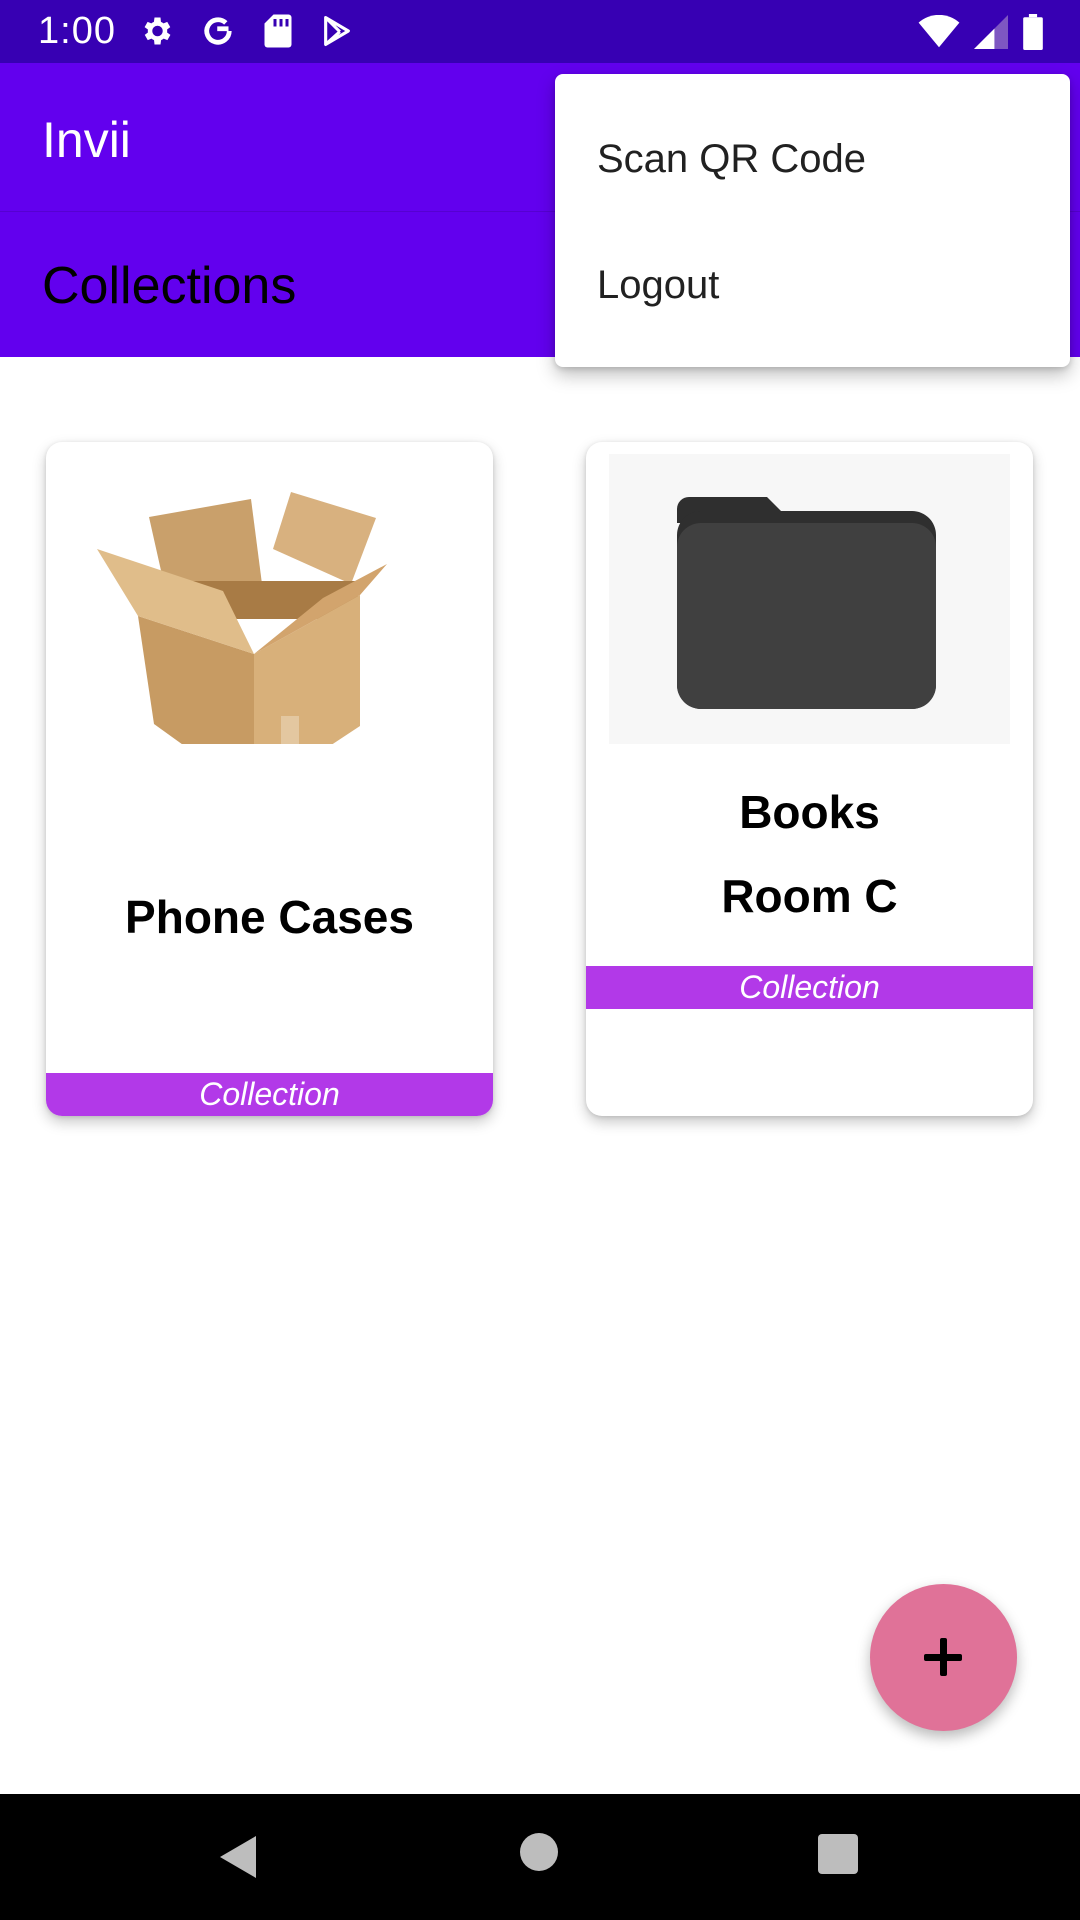 The width and height of the screenshot is (1080, 1920). What do you see at coordinates (86, 140) in the screenshot?
I see `app-title: Invii` at bounding box center [86, 140].